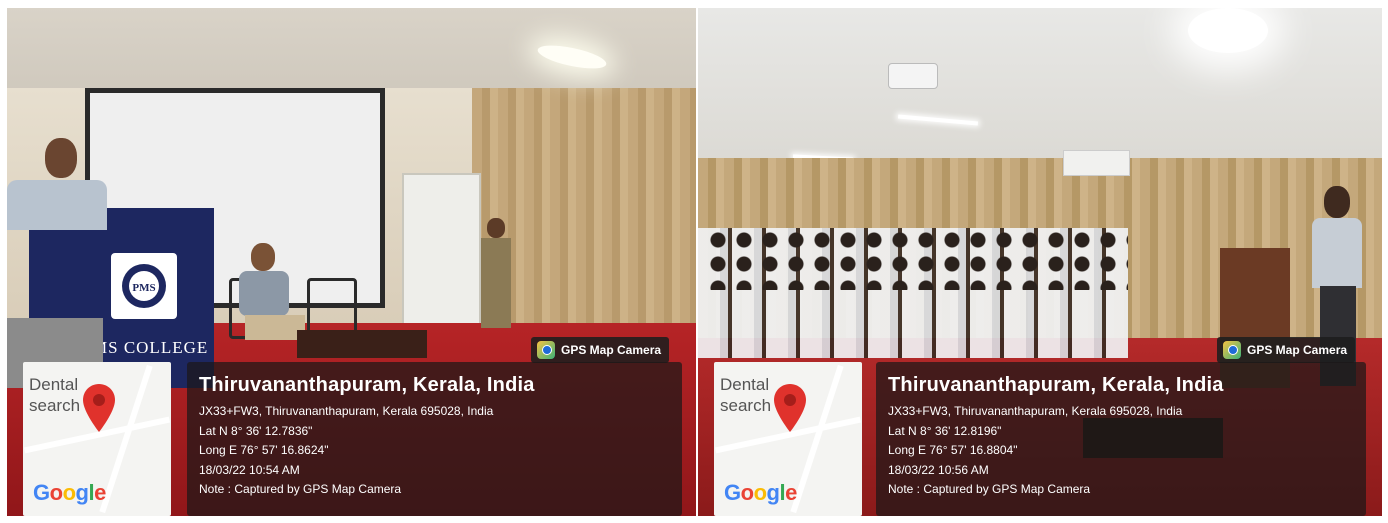 The width and height of the screenshot is (1388, 523). What do you see at coordinates (945, 430) in the screenshot?
I see `latitude: Lat N 8° 36' 12.8196"` at bounding box center [945, 430].